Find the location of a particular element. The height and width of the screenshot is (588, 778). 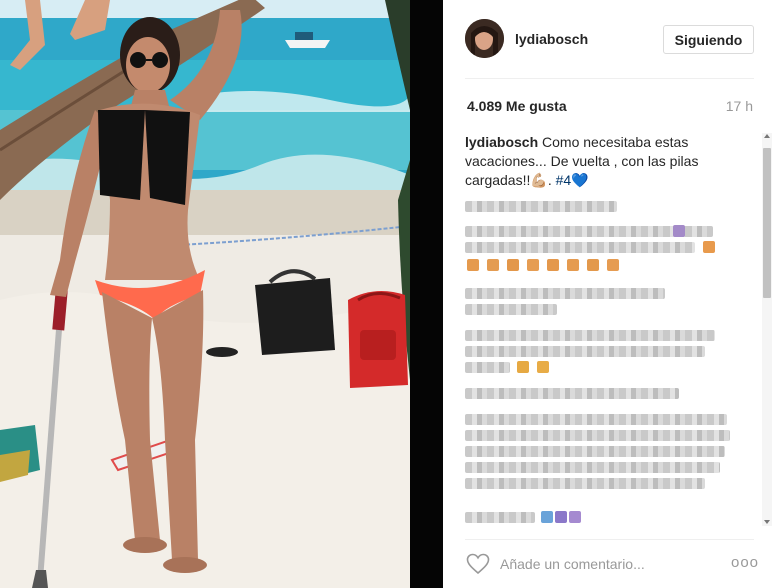

post-time: 17 h is located at coordinates (739, 106).